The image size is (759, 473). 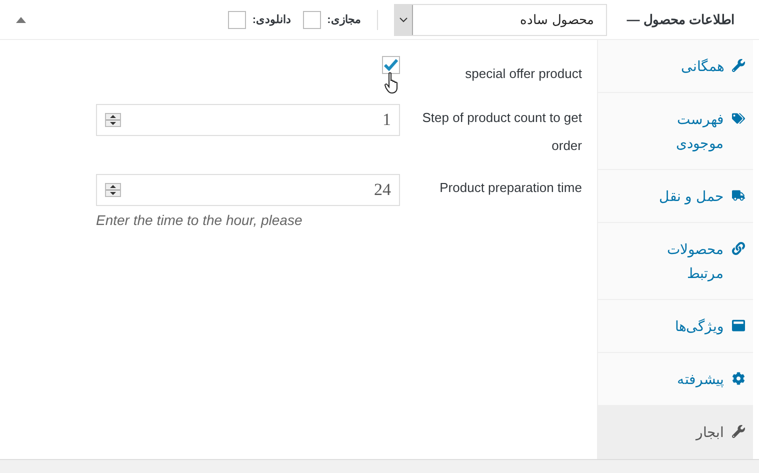 What do you see at coordinates (738, 325) in the screenshot?
I see `window-icon` at bounding box center [738, 325].